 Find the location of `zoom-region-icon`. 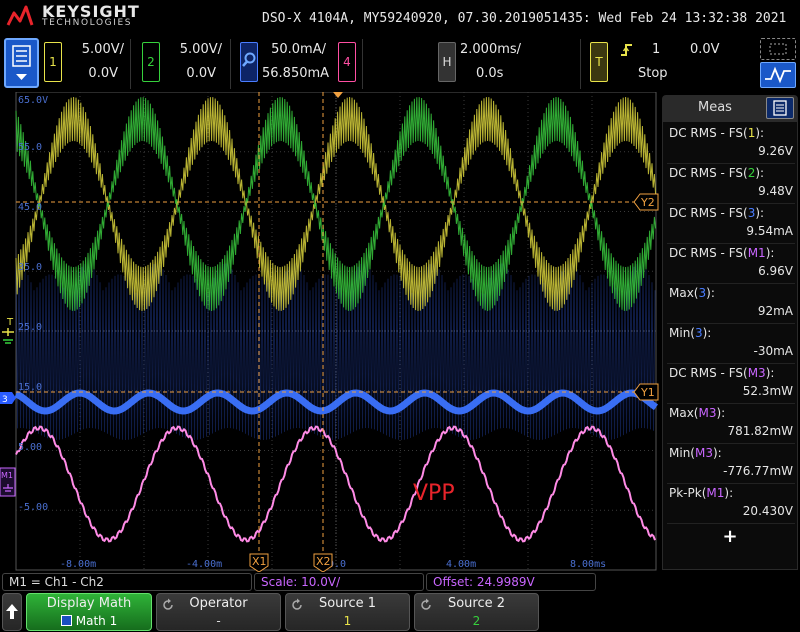

zoom-region-icon is located at coordinates (778, 49).